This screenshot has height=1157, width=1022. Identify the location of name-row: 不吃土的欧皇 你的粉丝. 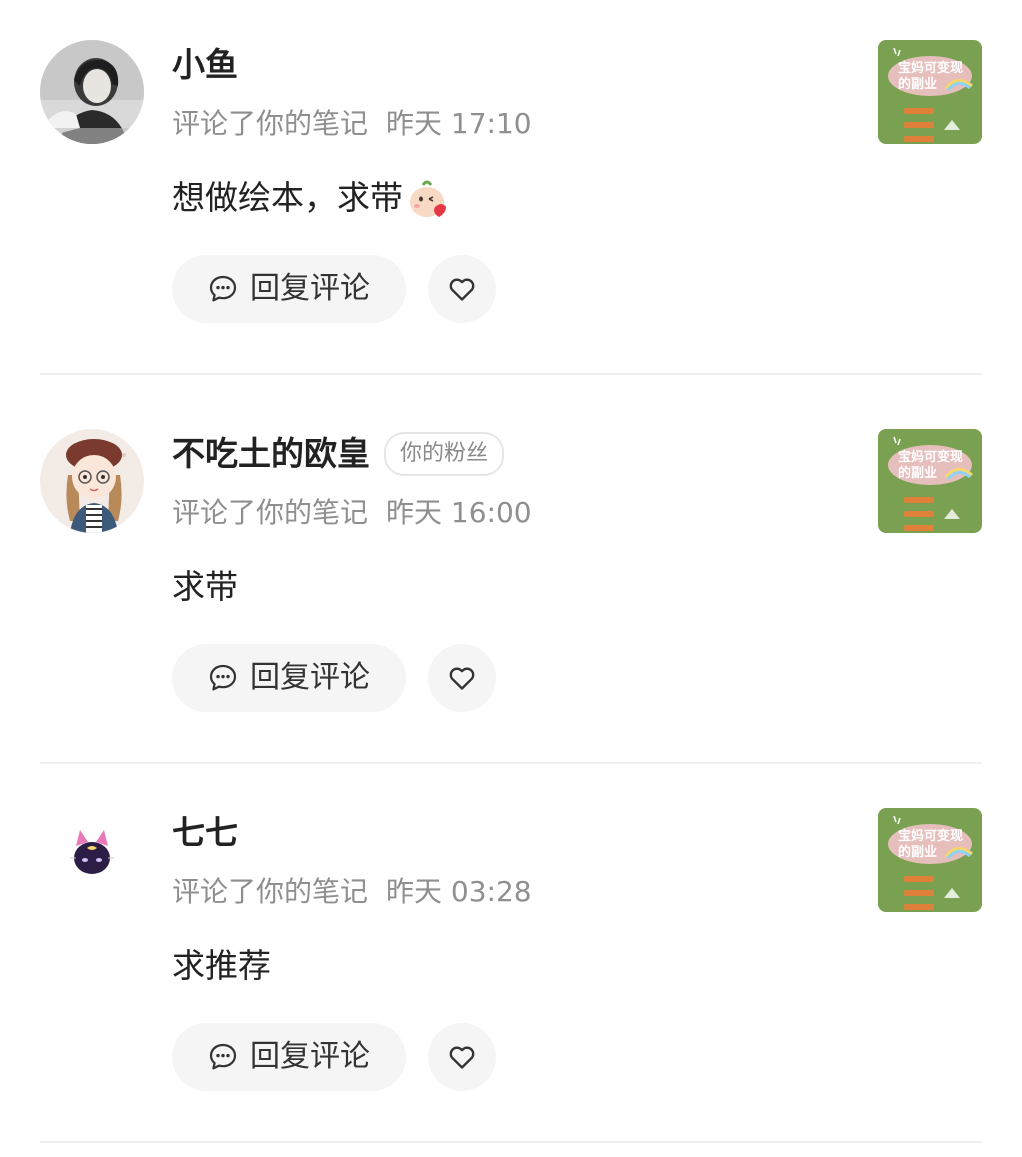
(338, 454).